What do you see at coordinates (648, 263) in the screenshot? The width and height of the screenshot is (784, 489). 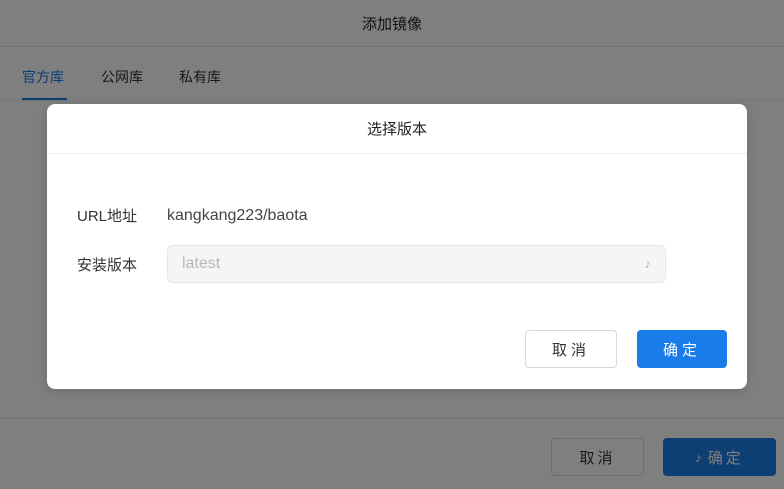 I see `loading-icon: ♪` at bounding box center [648, 263].